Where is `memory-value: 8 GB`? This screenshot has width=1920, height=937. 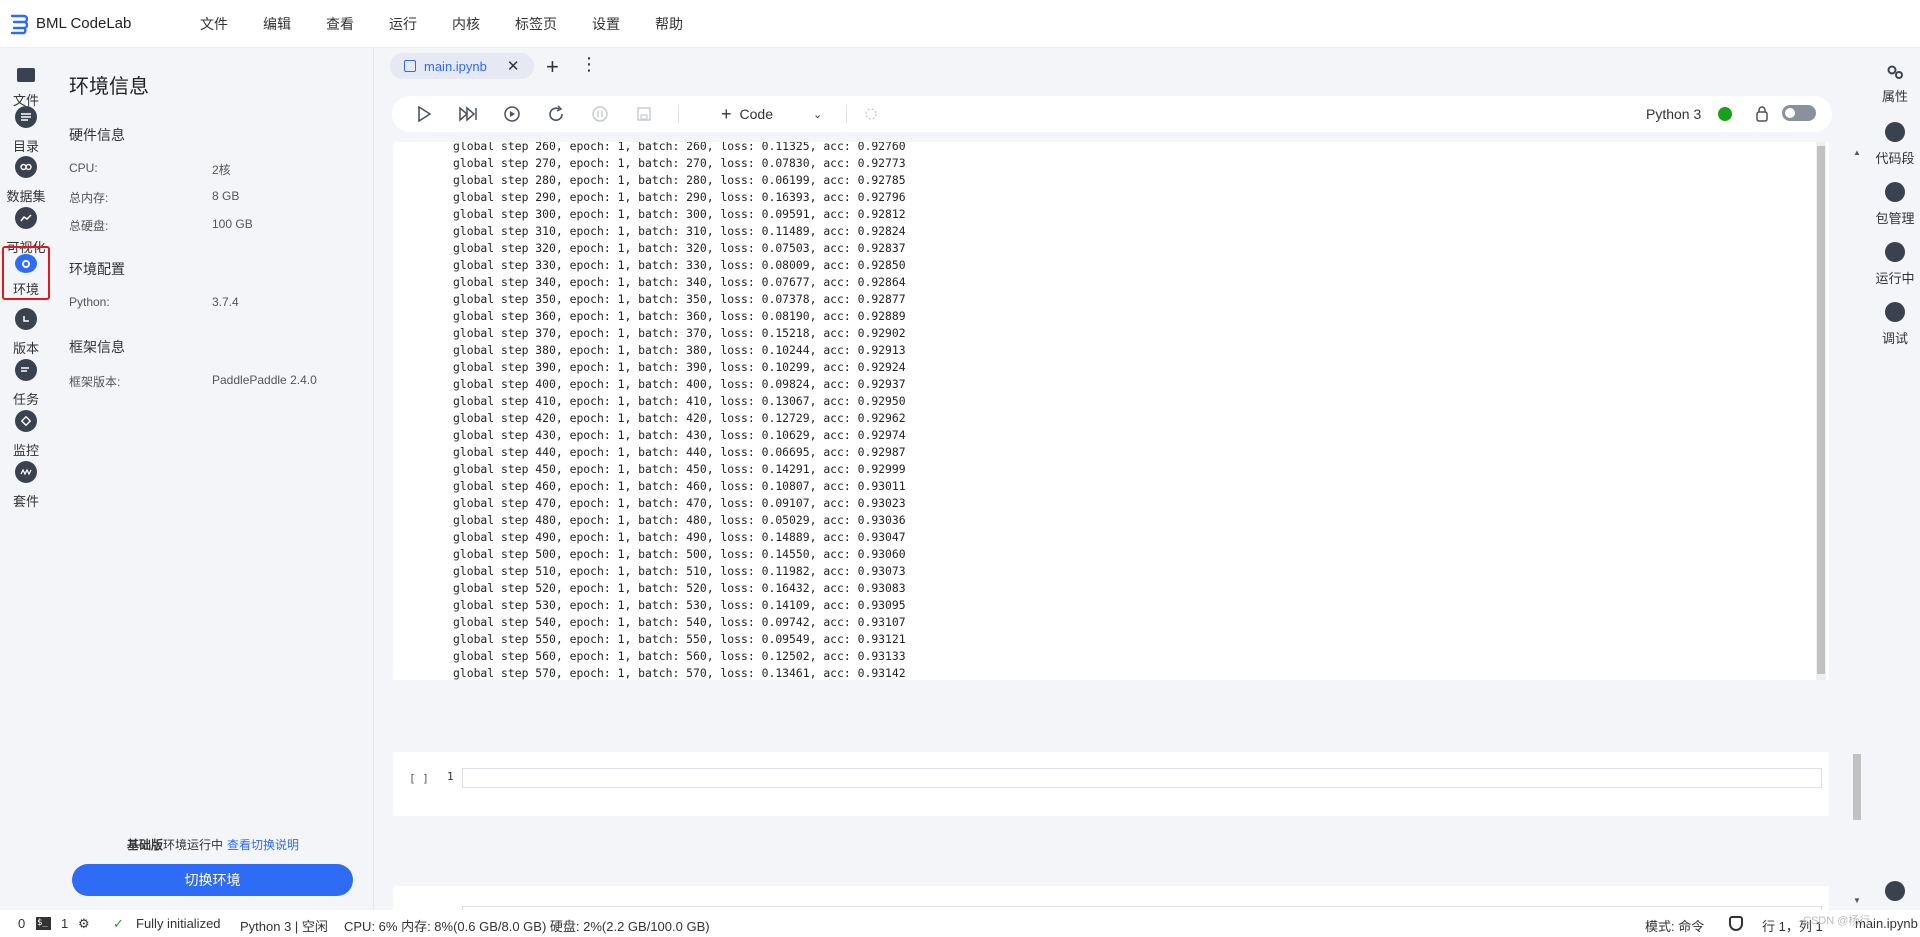
memory-value: 8 GB is located at coordinates (226, 196).